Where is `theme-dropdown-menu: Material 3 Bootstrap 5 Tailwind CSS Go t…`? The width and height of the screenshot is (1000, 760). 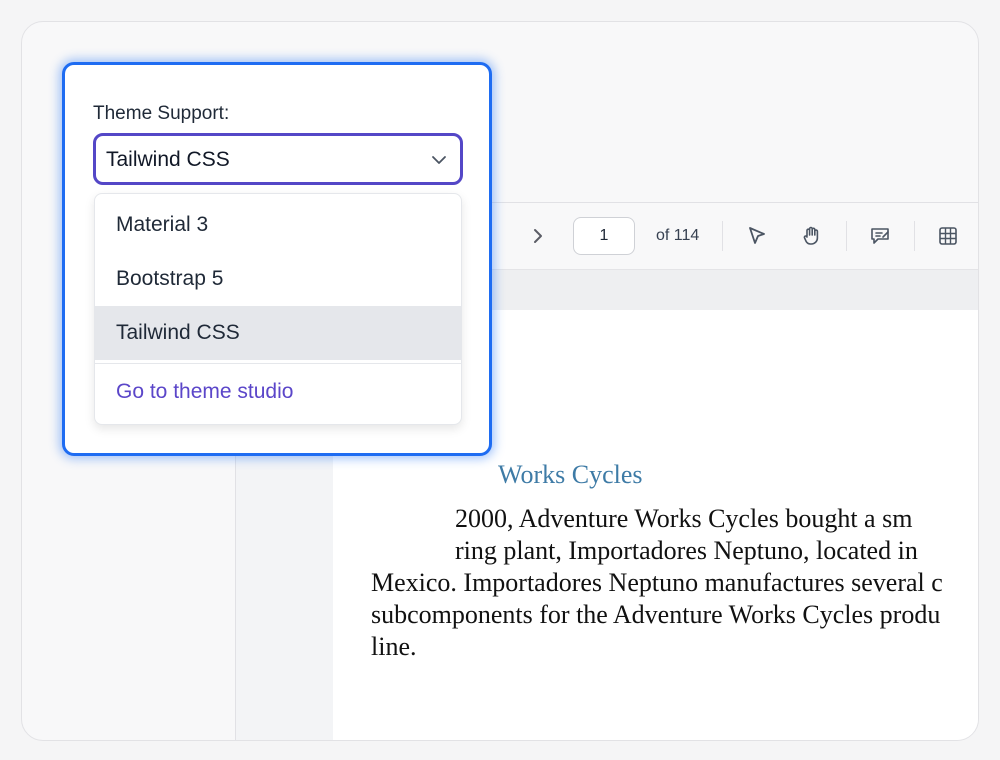 theme-dropdown-menu: Material 3 Bootstrap 5 Tailwind CSS Go t… is located at coordinates (278, 309).